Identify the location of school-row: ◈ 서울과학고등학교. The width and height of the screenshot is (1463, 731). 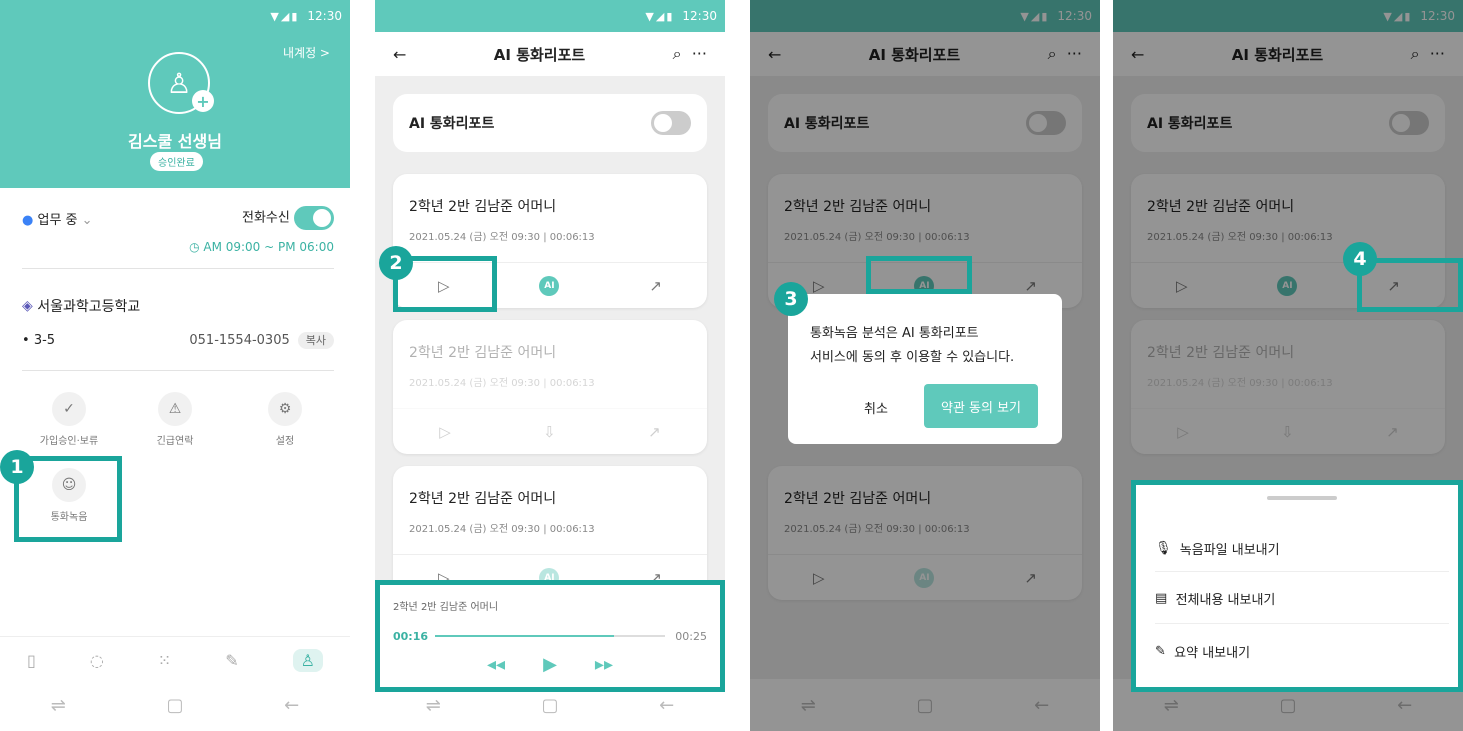
(178, 306).